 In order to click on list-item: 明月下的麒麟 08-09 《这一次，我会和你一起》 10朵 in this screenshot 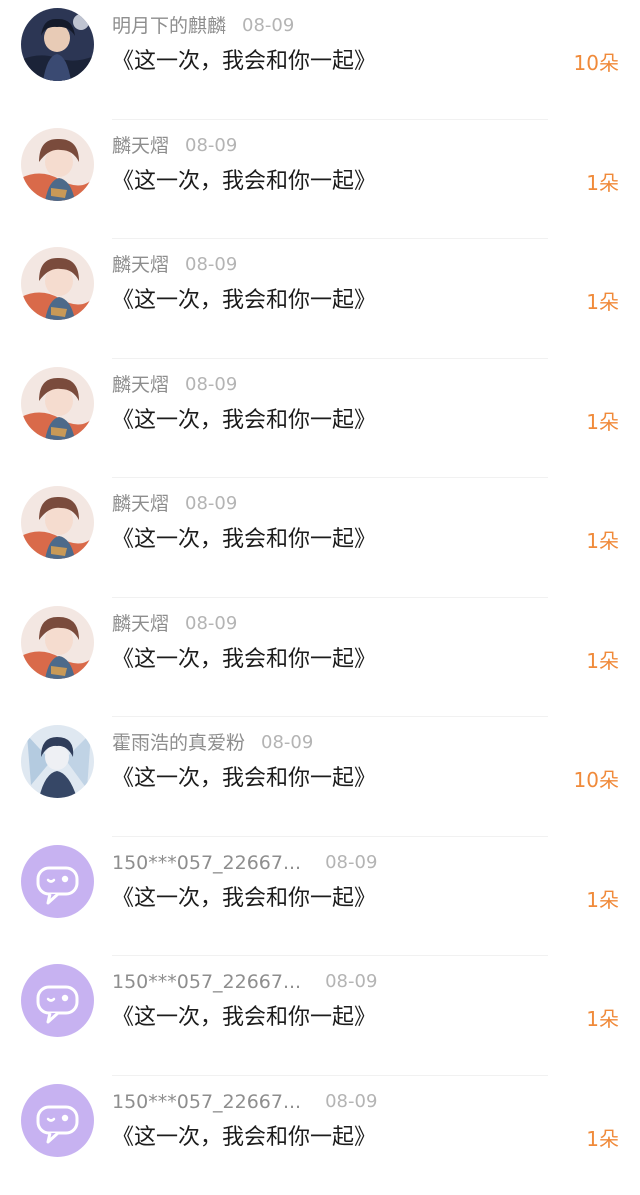, I will do `click(320, 60)`.